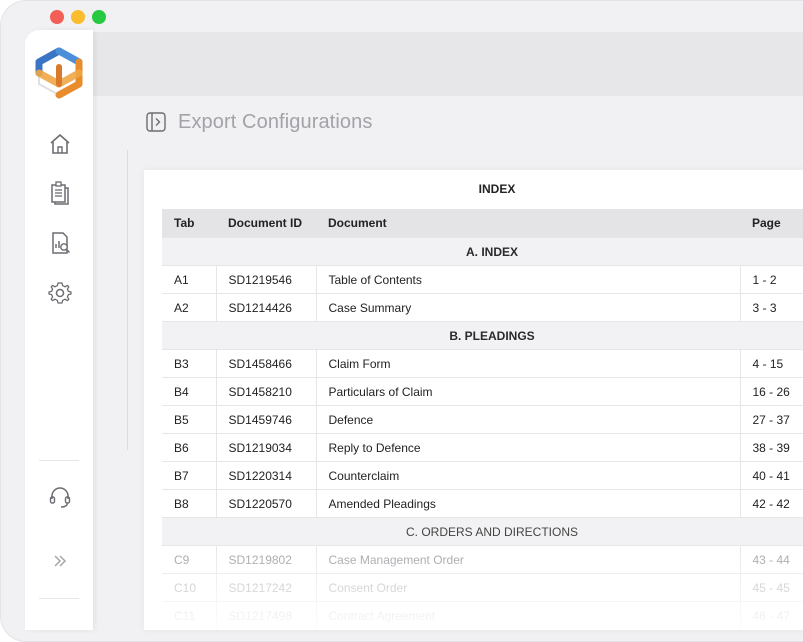  Describe the element at coordinates (99, 17) in the screenshot. I see `maximize-window-button` at that location.